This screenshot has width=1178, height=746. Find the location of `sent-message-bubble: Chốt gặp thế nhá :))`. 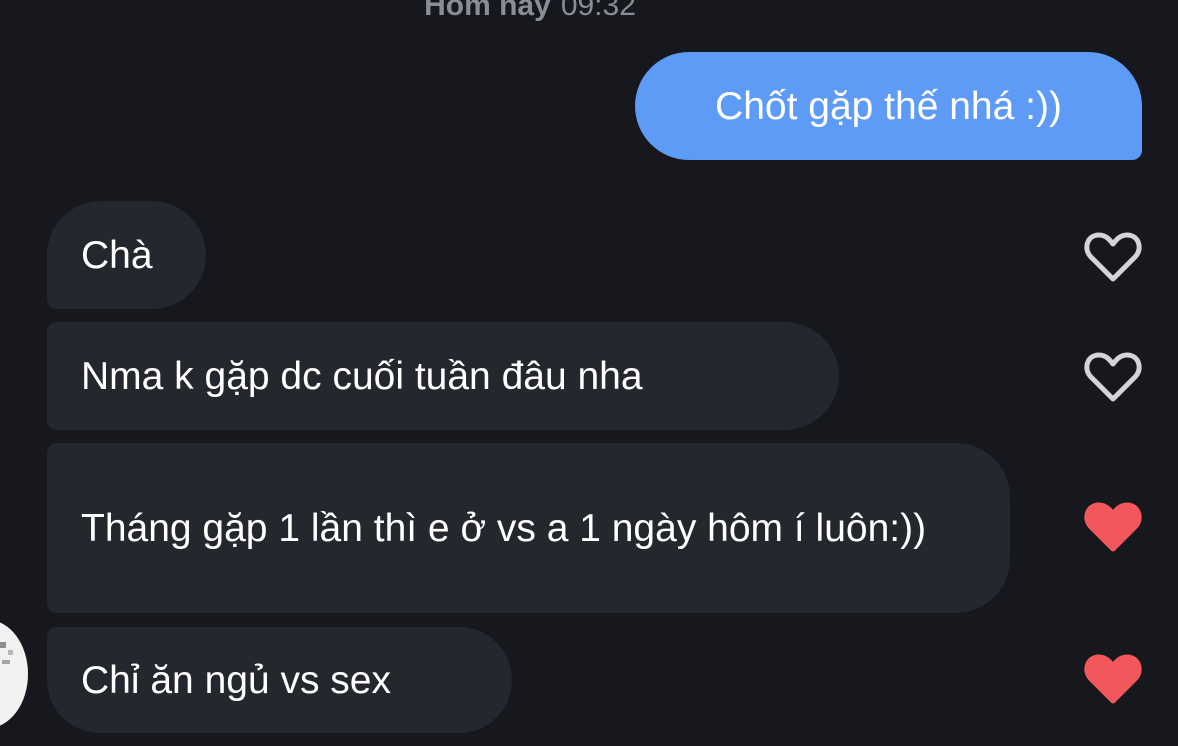

sent-message-bubble: Chốt gặp thế nhá :)) is located at coordinates (888, 106).